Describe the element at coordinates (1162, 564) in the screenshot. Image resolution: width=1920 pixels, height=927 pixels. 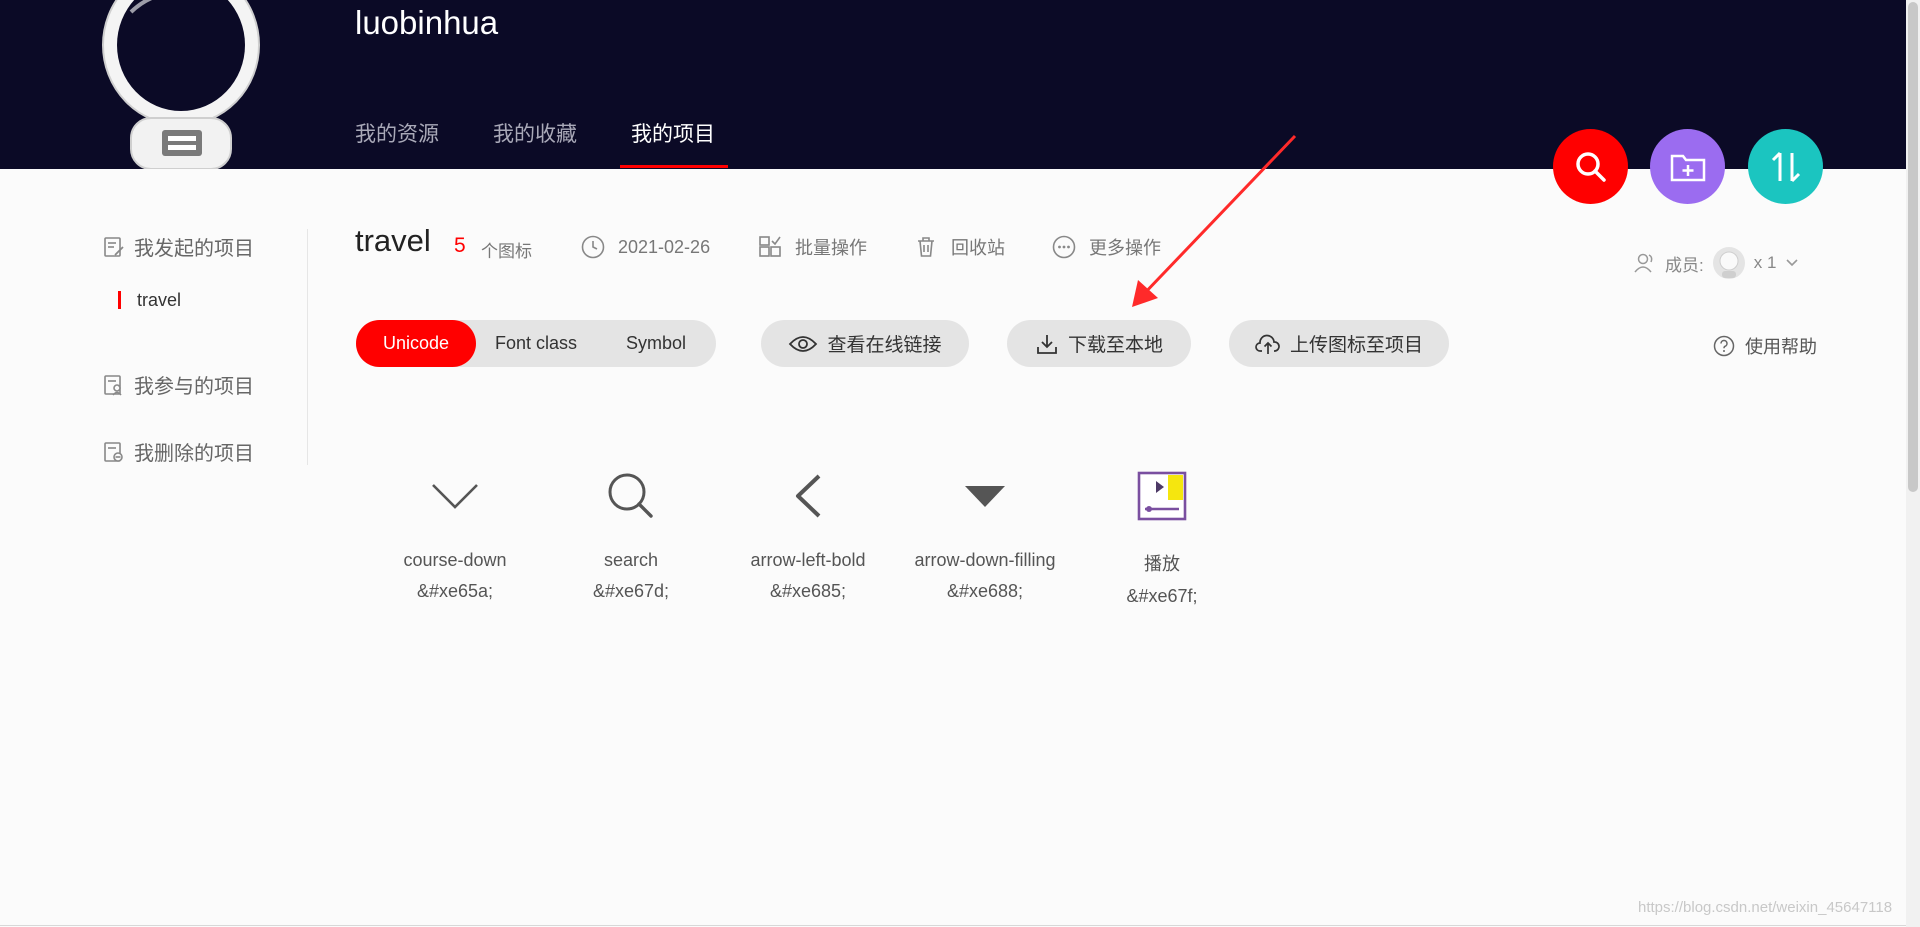
I see `icon-name: 播放` at that location.